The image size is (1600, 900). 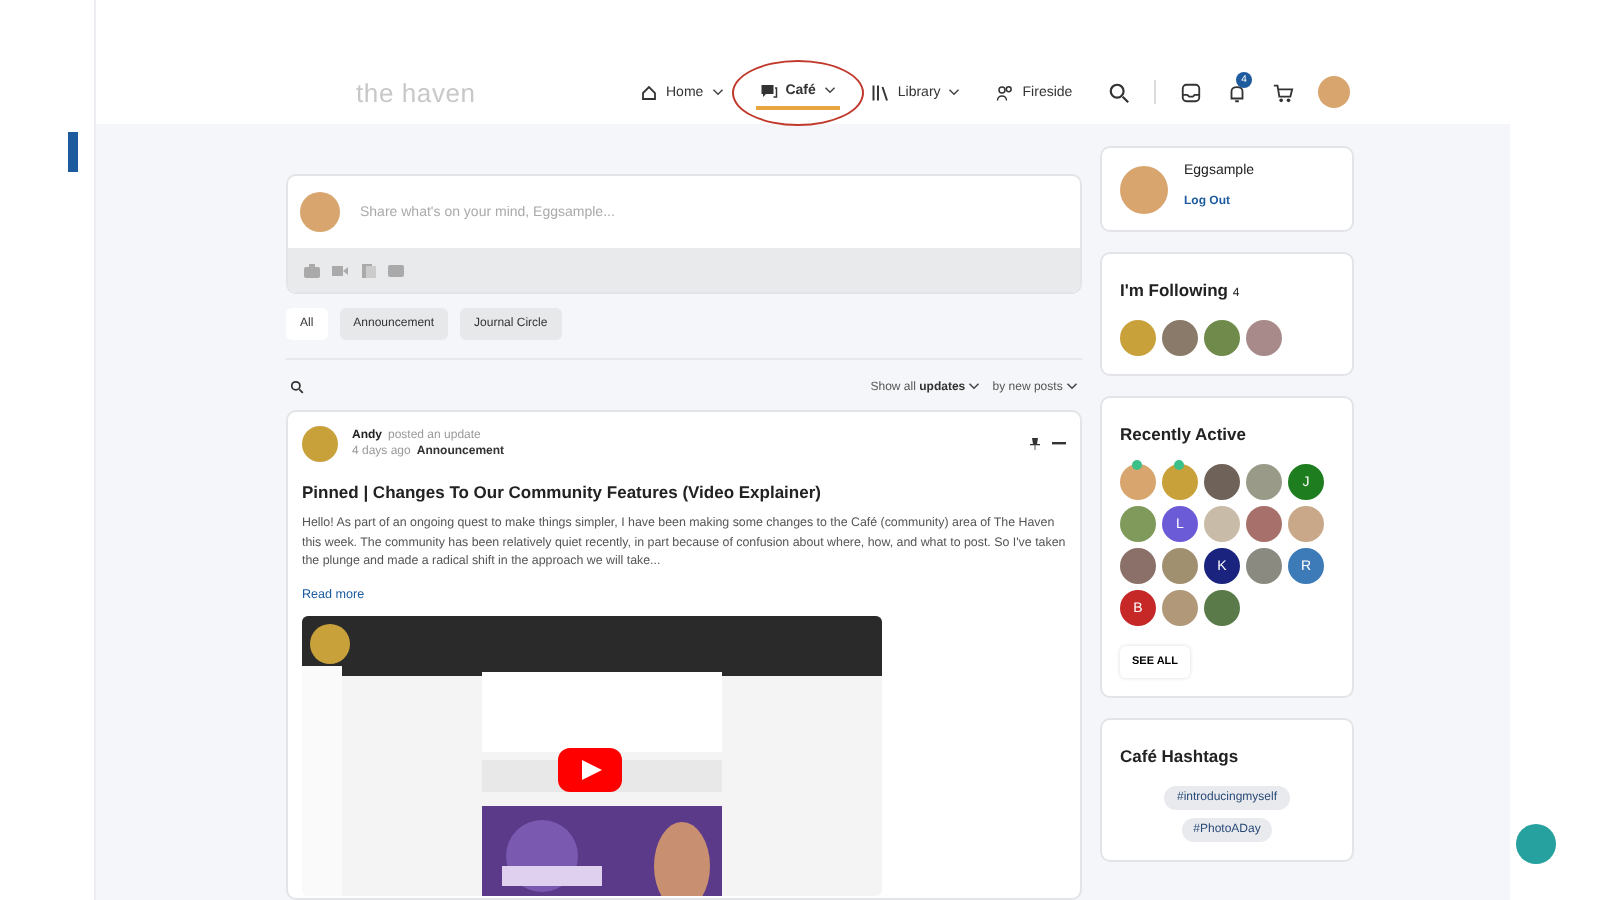 I want to click on cart-icon, so click(x=1283, y=92).